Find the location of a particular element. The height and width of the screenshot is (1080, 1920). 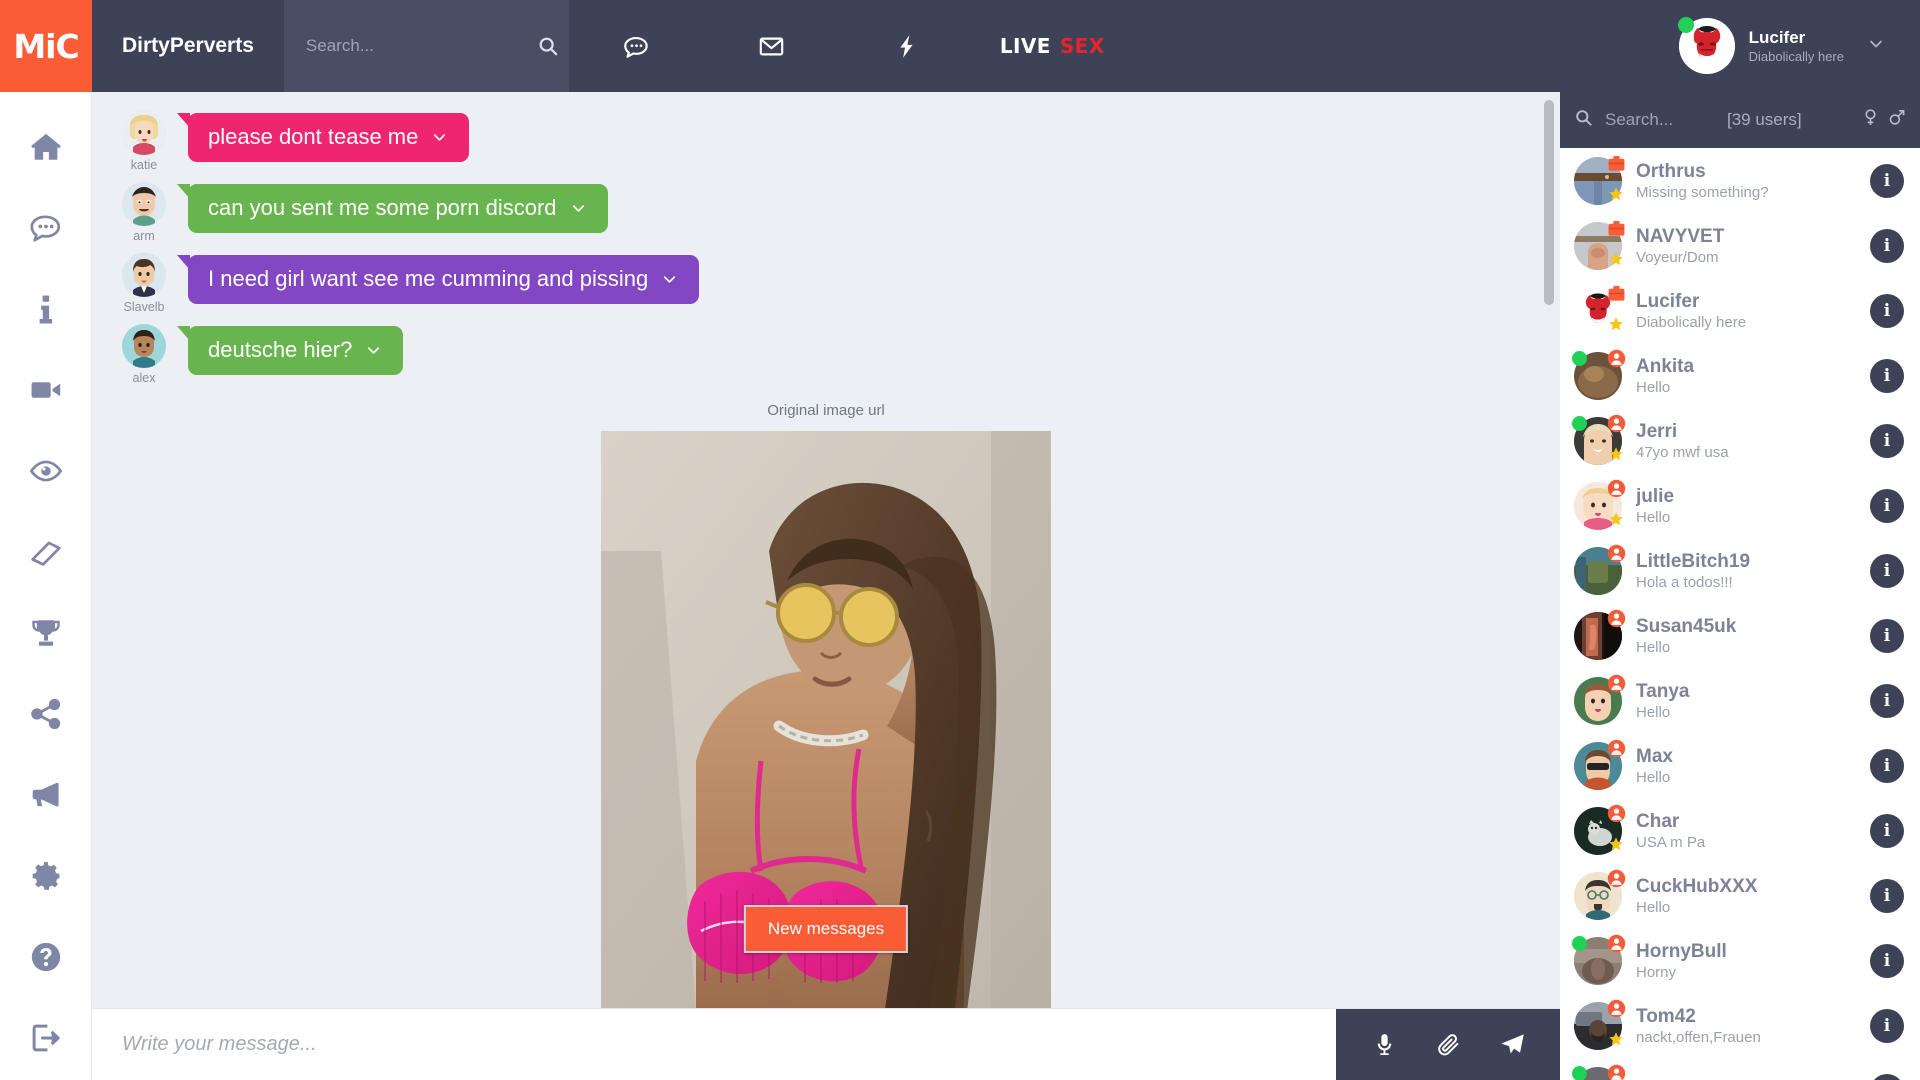

sidebar-item-settings is located at coordinates (46, 875).